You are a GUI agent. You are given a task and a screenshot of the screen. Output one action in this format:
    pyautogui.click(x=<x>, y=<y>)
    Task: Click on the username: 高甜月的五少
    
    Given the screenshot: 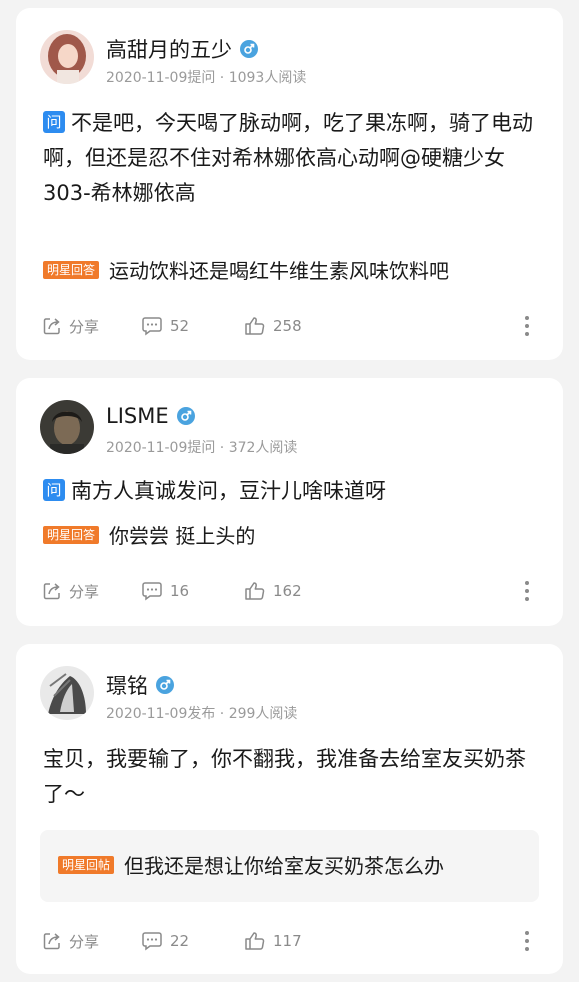 What is the action you would take?
    pyautogui.click(x=182, y=49)
    